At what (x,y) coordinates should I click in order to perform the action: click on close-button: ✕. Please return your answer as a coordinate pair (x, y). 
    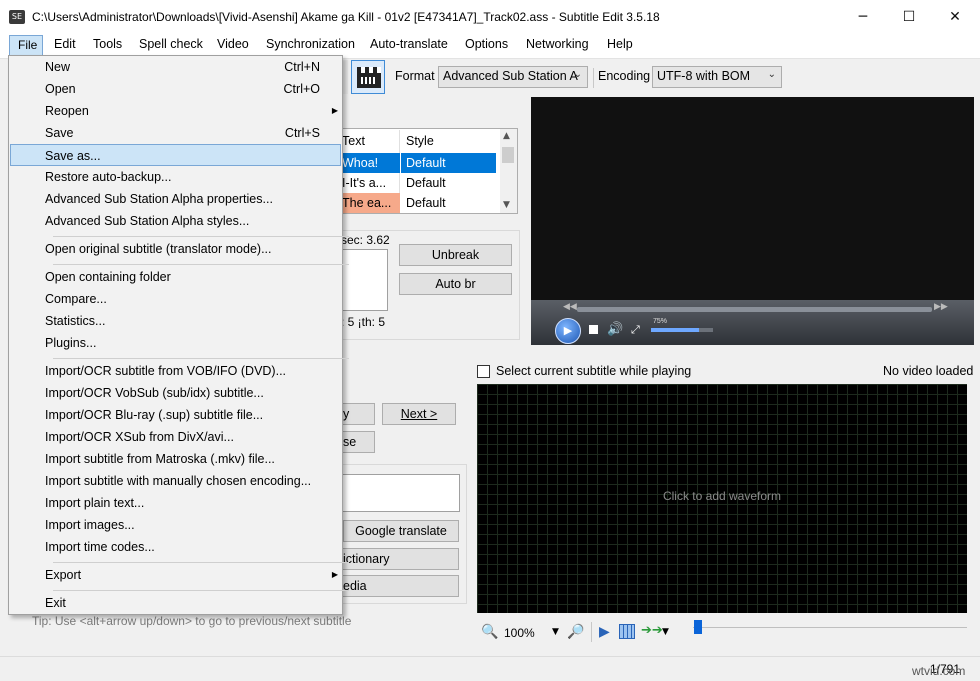
    Looking at the image, I should click on (955, 17).